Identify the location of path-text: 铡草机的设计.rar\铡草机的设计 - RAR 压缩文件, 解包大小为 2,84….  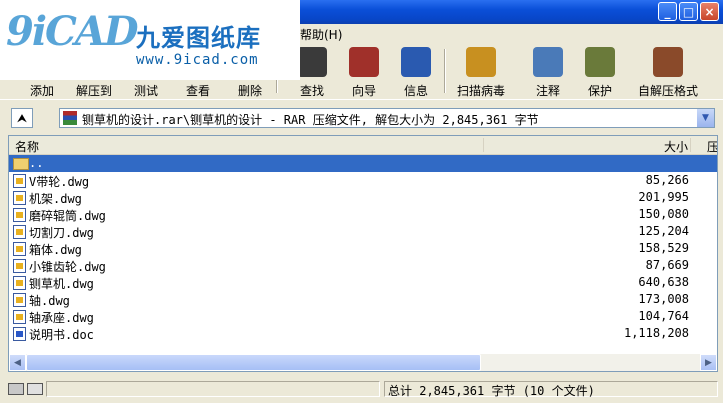
(310, 120).